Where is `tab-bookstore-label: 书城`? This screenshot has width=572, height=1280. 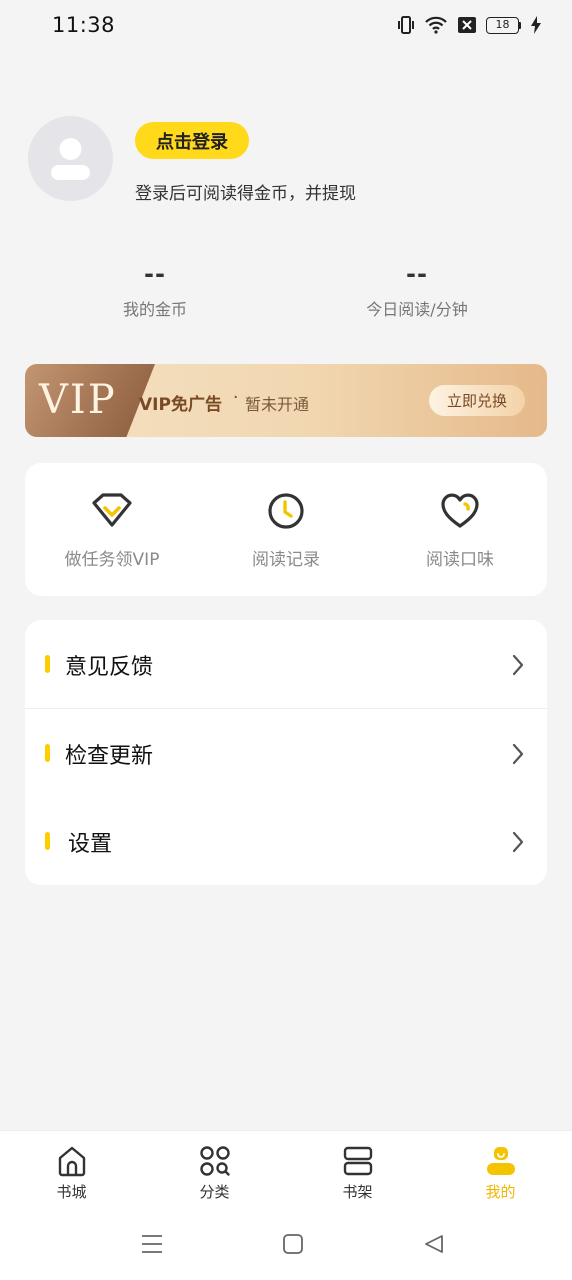 tab-bookstore-label: 书城 is located at coordinates (71, 1192).